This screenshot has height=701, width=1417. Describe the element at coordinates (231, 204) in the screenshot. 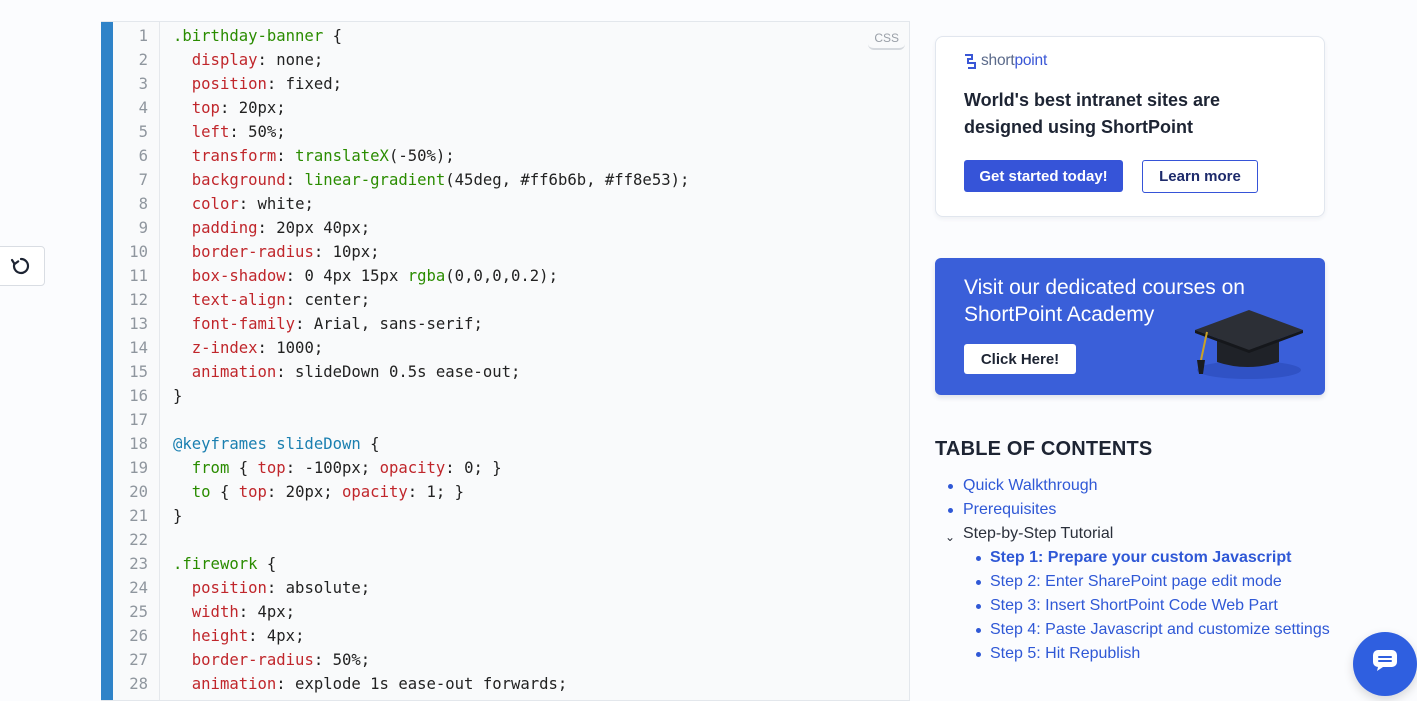

I see `code-text: color: white;` at that location.